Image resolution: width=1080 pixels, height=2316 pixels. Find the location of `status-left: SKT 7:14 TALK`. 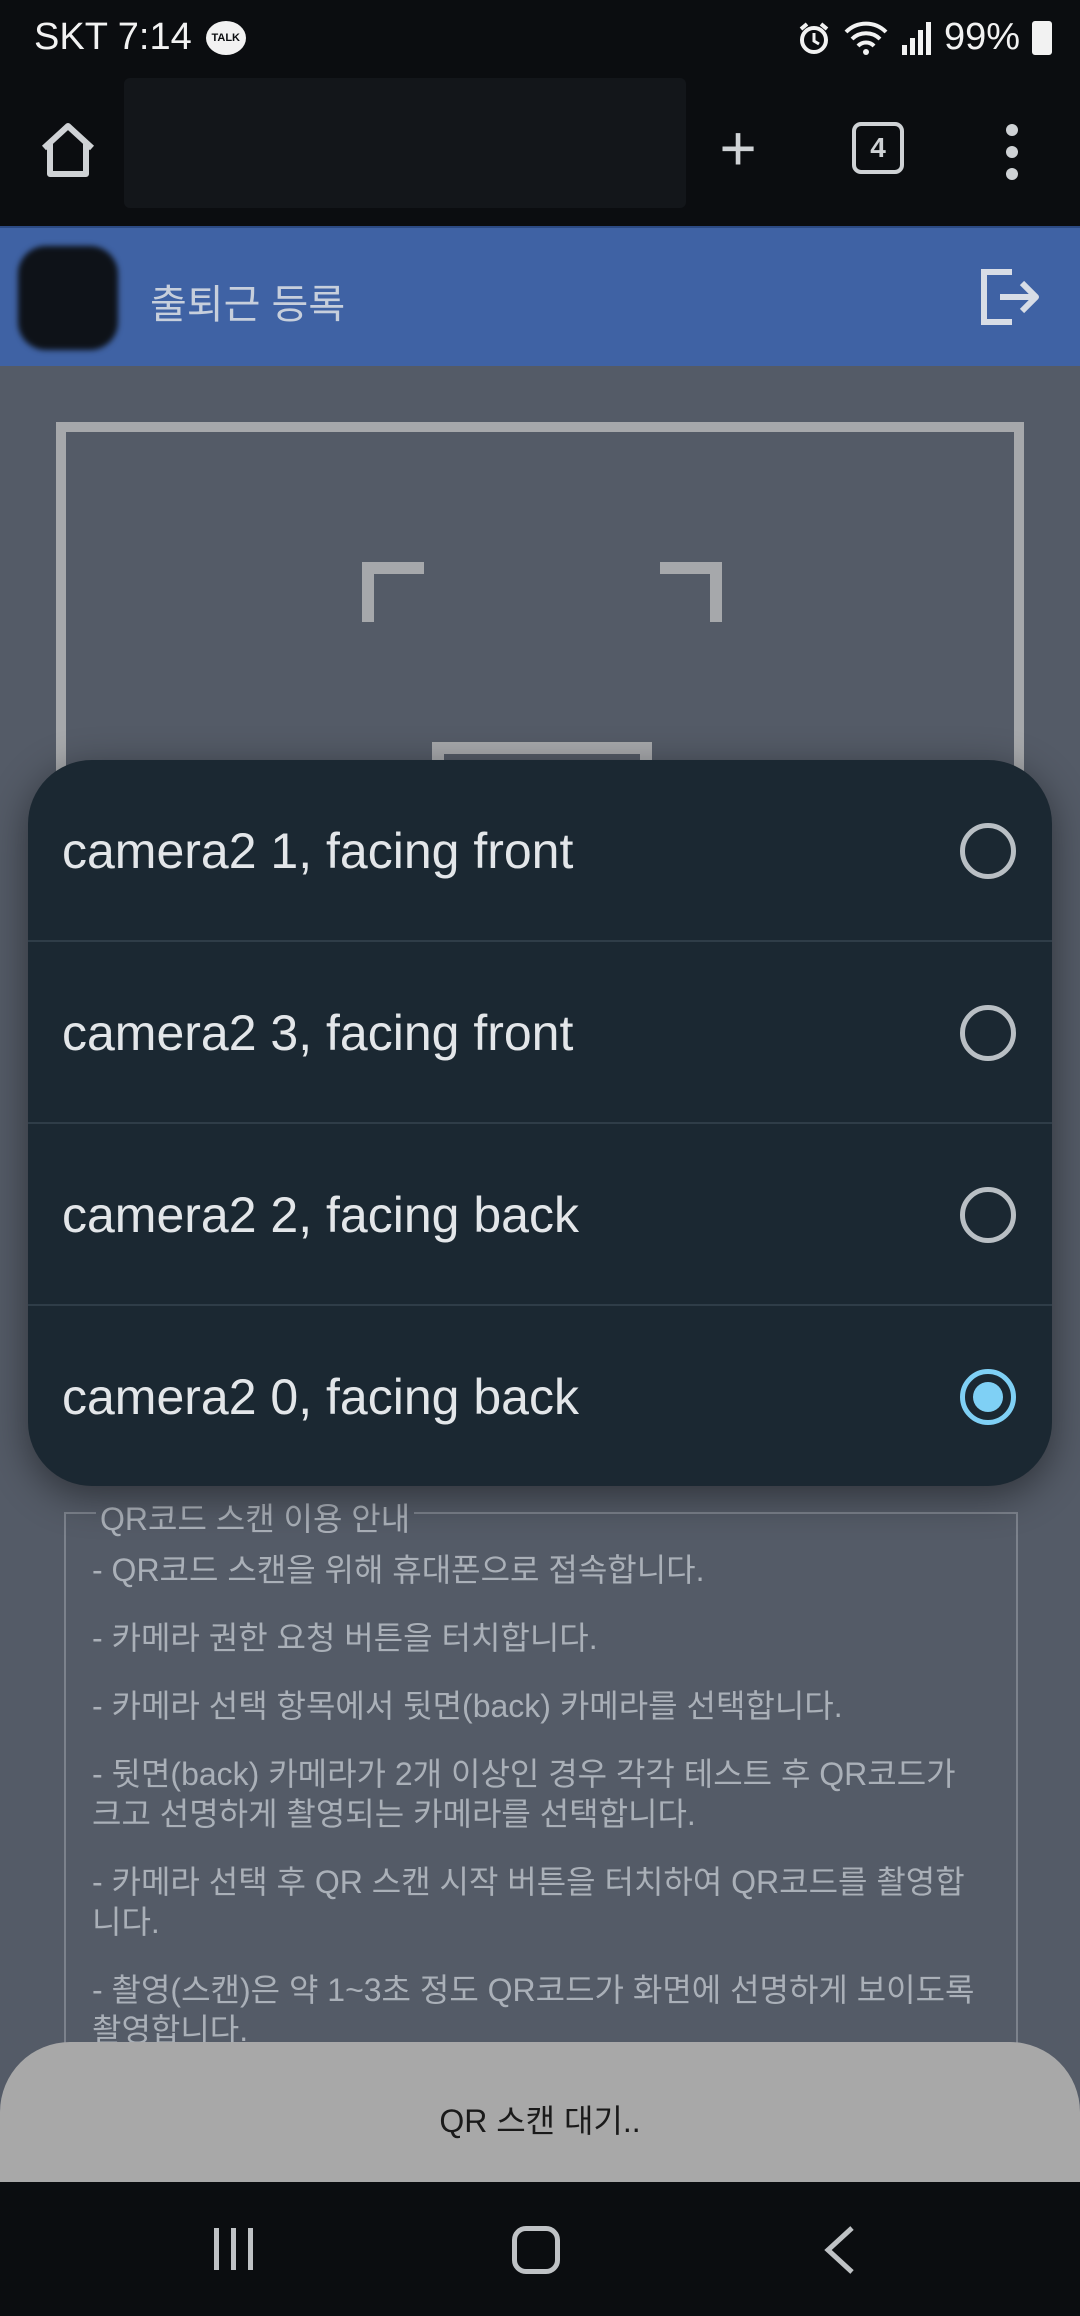

status-left: SKT 7:14 TALK is located at coordinates (140, 37).